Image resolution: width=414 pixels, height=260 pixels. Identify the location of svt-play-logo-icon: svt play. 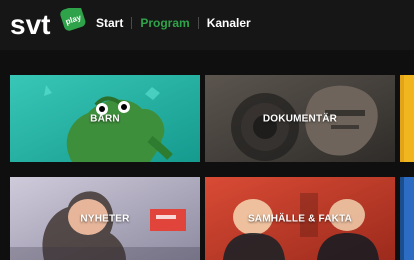
(48, 24).